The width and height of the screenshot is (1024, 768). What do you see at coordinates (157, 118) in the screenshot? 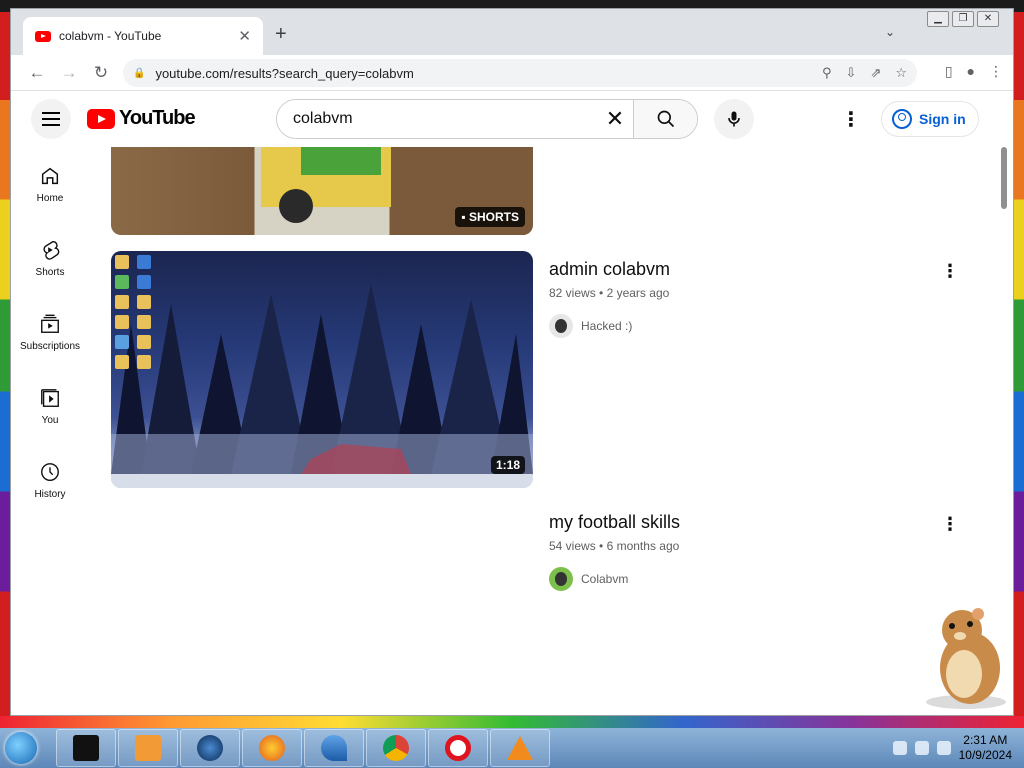
I see `logo-text: YouTube` at bounding box center [157, 118].